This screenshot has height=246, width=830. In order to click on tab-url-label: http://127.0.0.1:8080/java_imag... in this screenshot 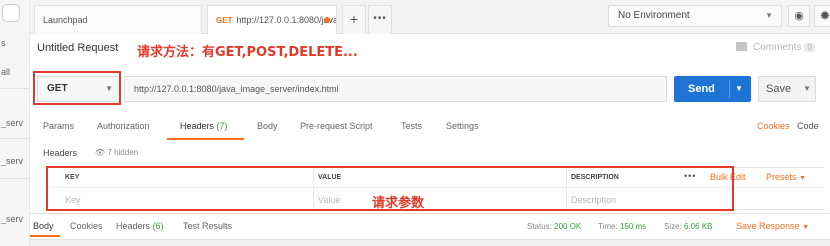, I will do `click(286, 20)`.